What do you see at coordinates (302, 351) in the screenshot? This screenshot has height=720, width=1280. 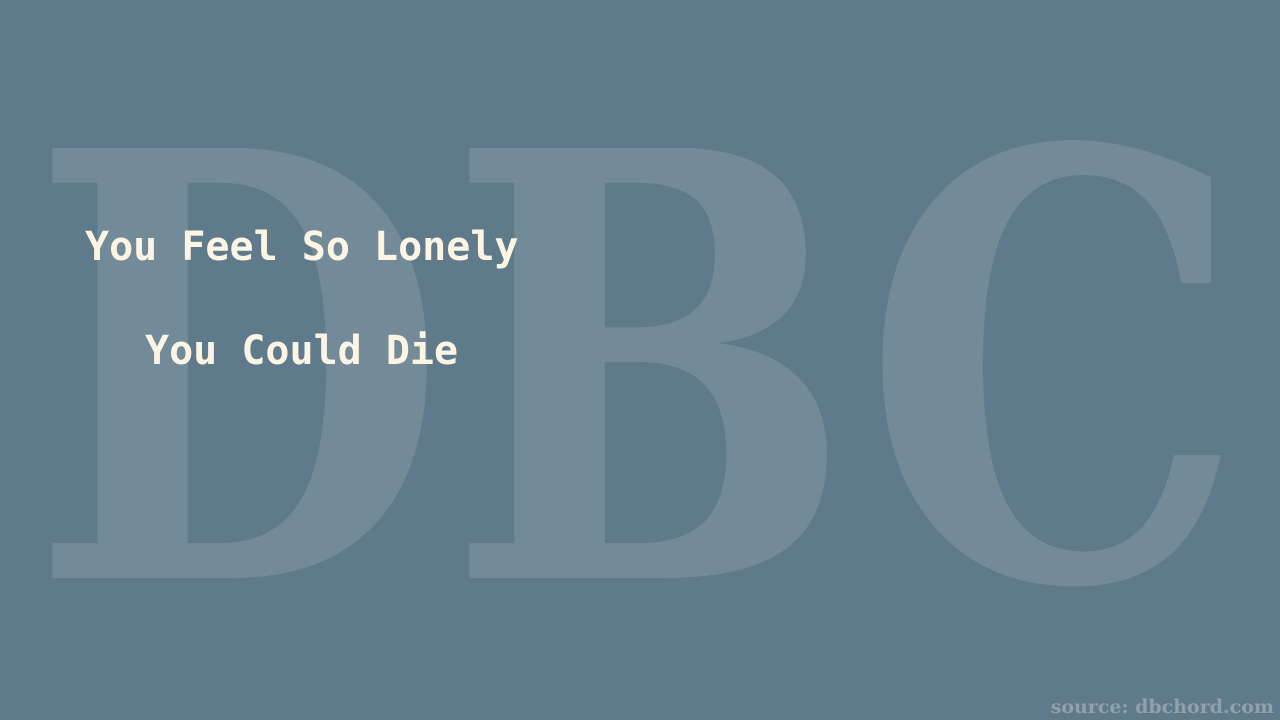 I see `lyric-line-2: You Could Die` at bounding box center [302, 351].